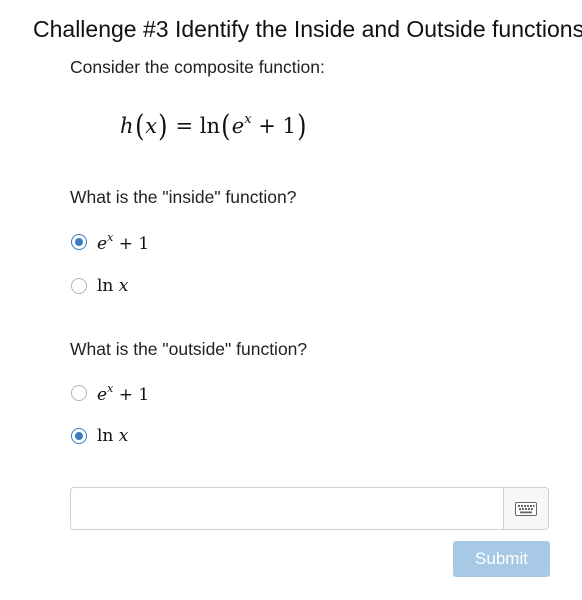  What do you see at coordinates (248, 119) in the screenshot?
I see `formula-exponent: x` at bounding box center [248, 119].